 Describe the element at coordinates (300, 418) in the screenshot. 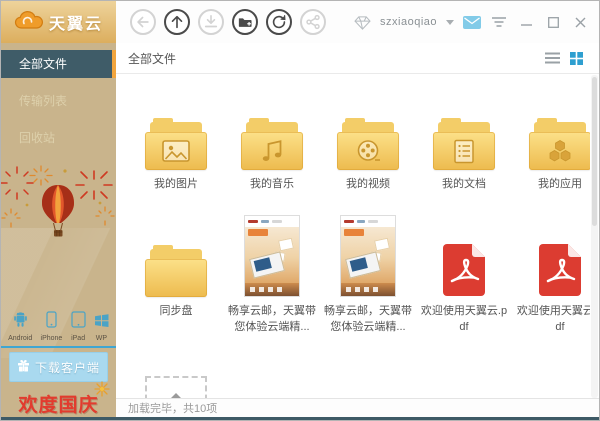

I see `window-bottom-edge` at that location.